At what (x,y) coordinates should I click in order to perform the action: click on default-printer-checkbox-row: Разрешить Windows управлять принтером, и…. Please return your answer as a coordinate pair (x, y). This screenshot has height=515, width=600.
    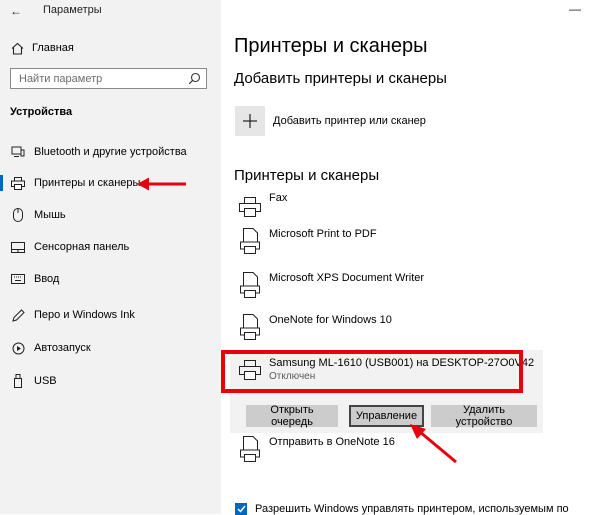
    Looking at the image, I should click on (402, 509).